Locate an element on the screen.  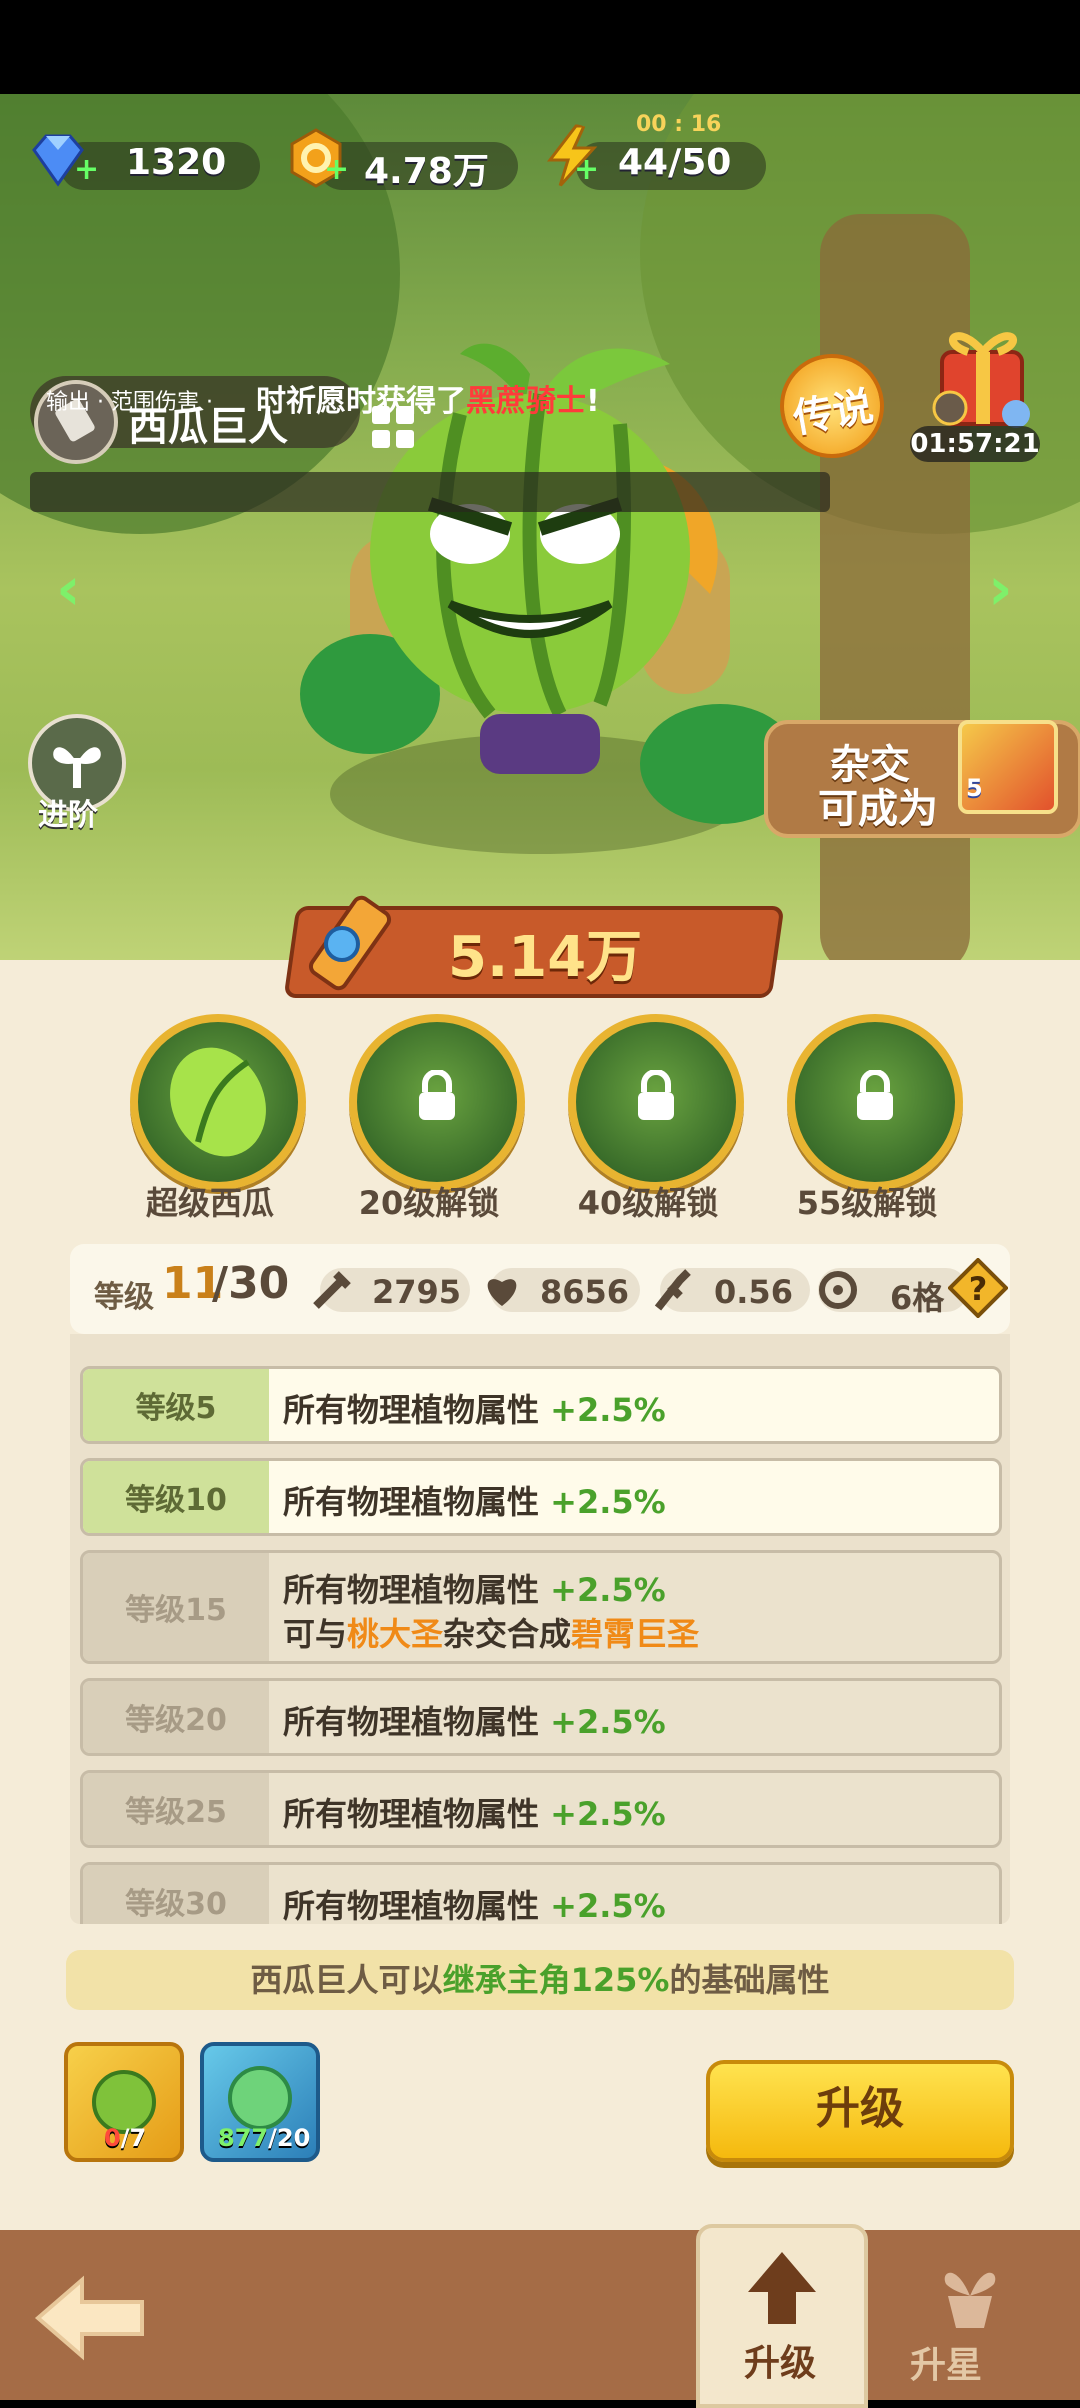
announcement-prefix: 时祈愿时获得了 is located at coordinates (361, 401).